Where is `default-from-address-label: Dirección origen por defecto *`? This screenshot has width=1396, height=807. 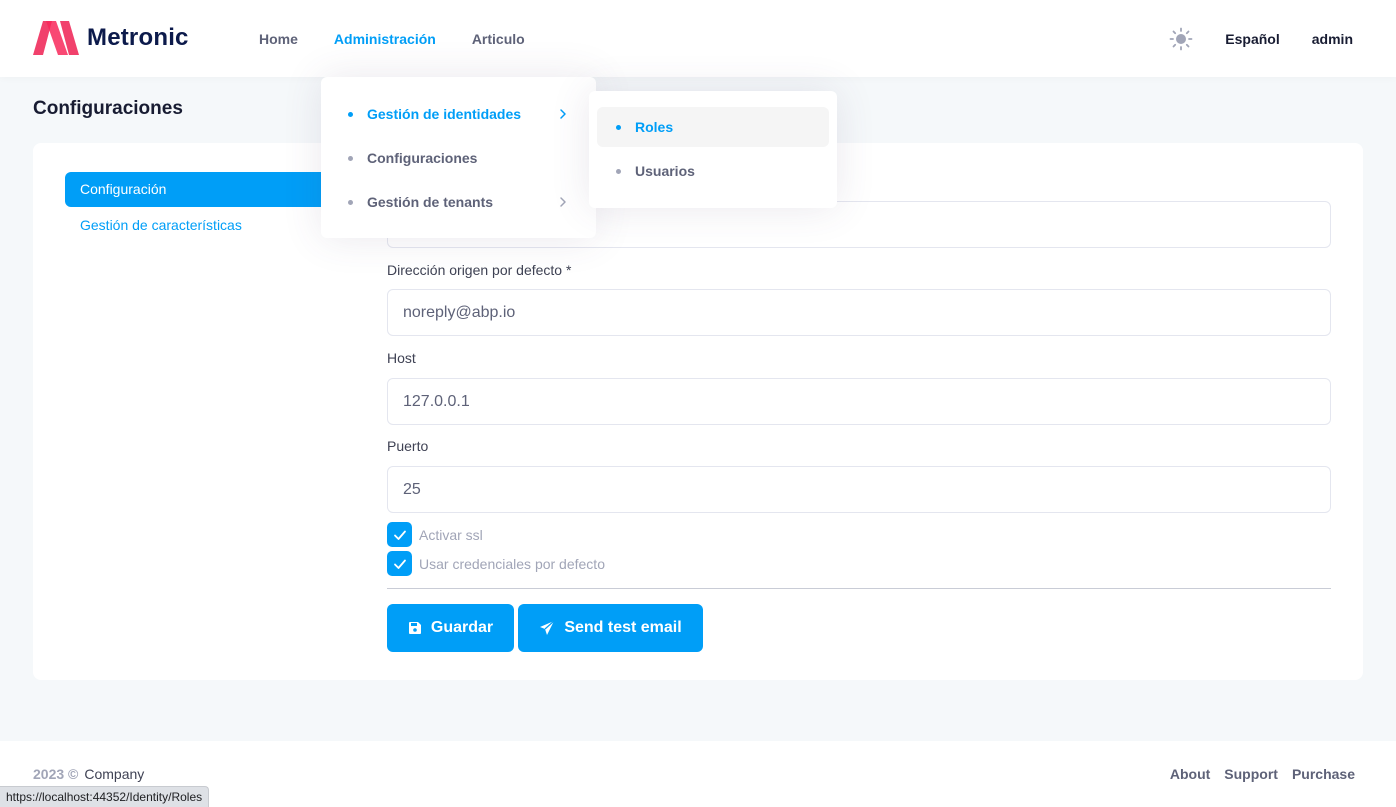
default-from-address-label: Dirección origen por defecto * is located at coordinates (479, 270).